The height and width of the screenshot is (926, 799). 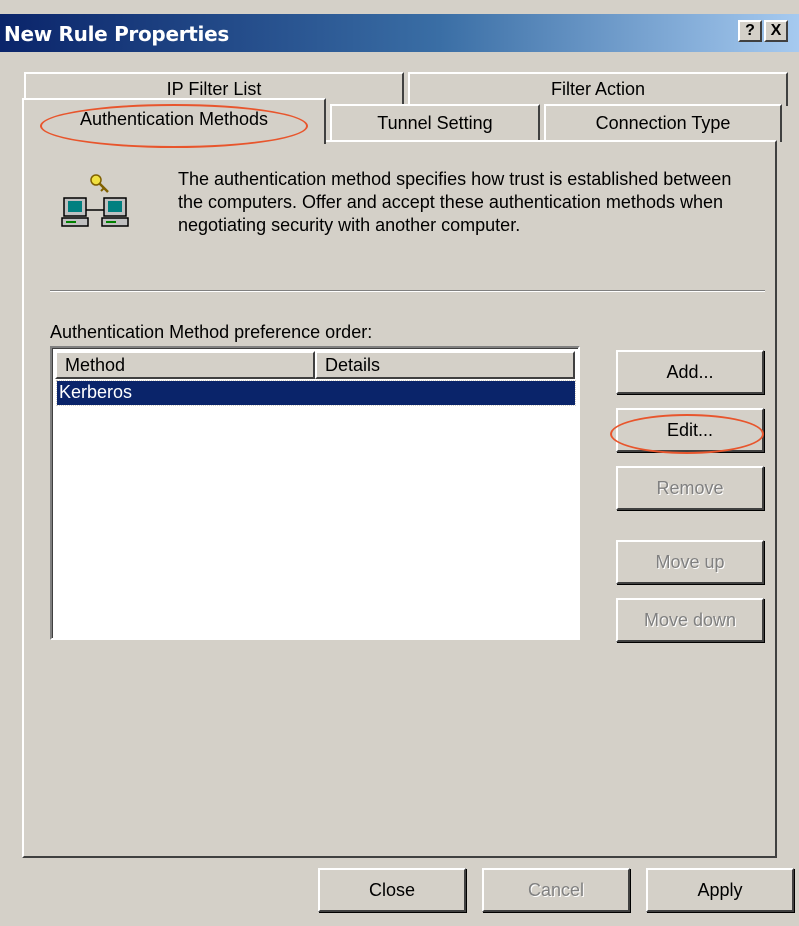 I want to click on move-down-button: Move down, so click(x=690, y=620).